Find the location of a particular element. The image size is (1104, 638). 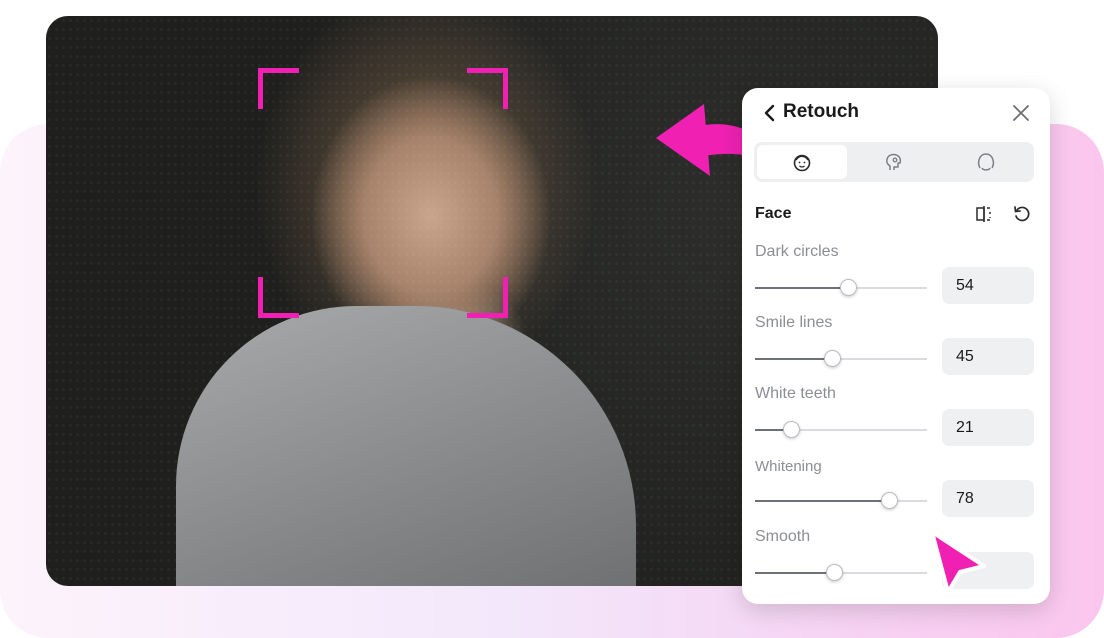

slider-row-dark-circles: Dark circles 54 is located at coordinates (896, 276).